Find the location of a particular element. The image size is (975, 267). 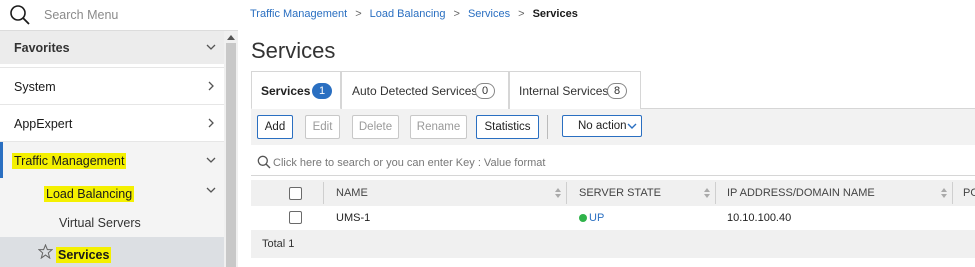

toolbar-divider is located at coordinates (547, 127).